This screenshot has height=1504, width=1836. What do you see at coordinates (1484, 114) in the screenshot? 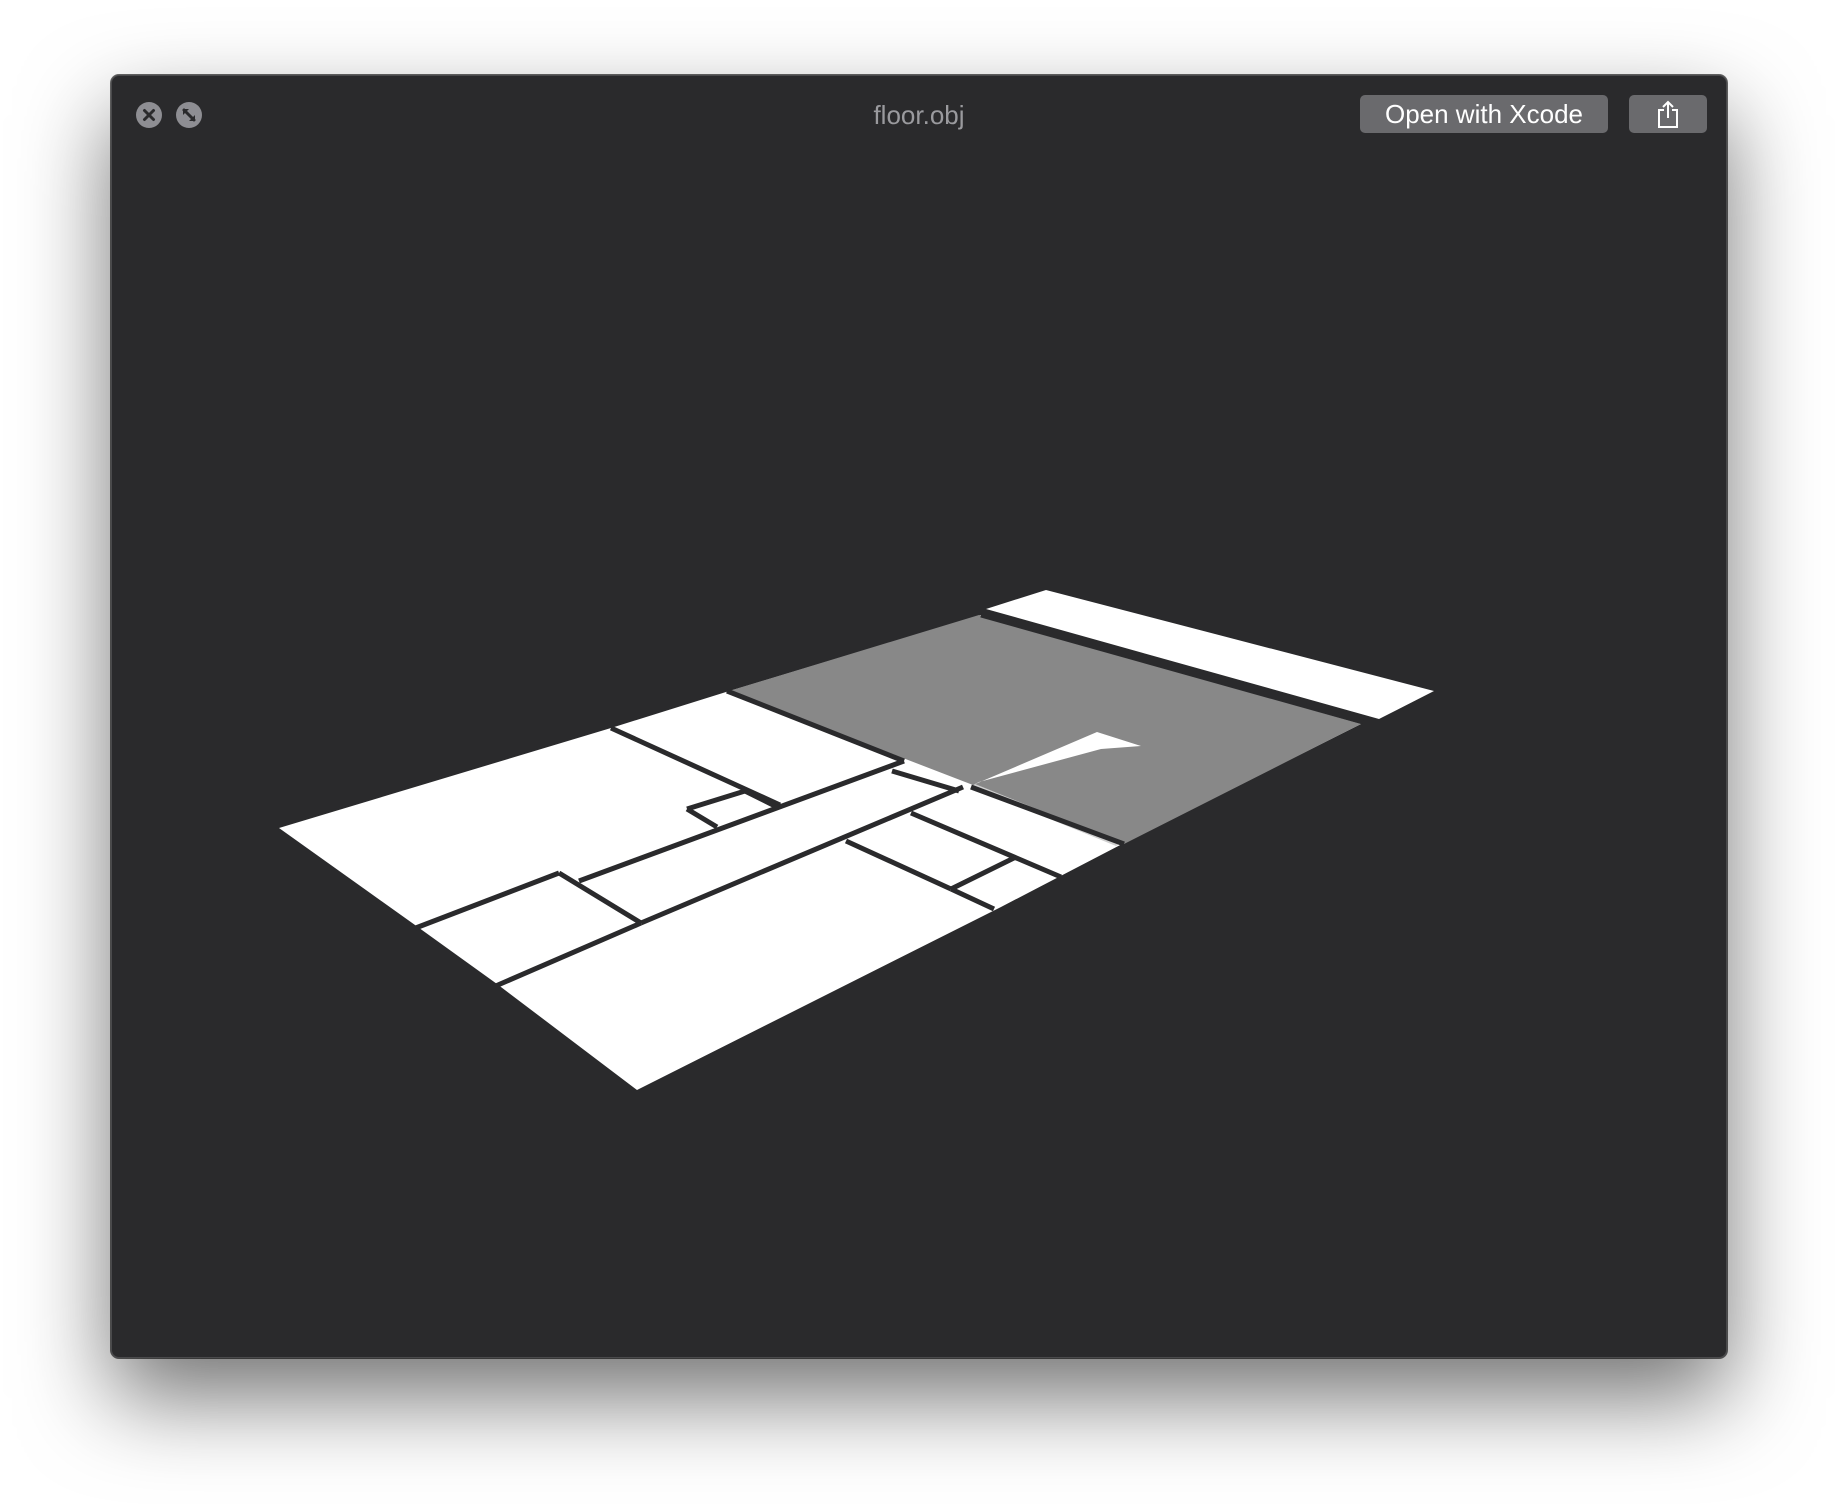
I see `open-with-xcode-button: Open with Xcode` at bounding box center [1484, 114].